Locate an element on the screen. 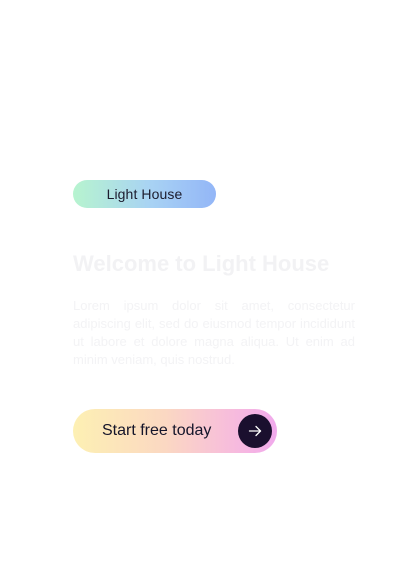  badge-label: Light House is located at coordinates (144, 194).